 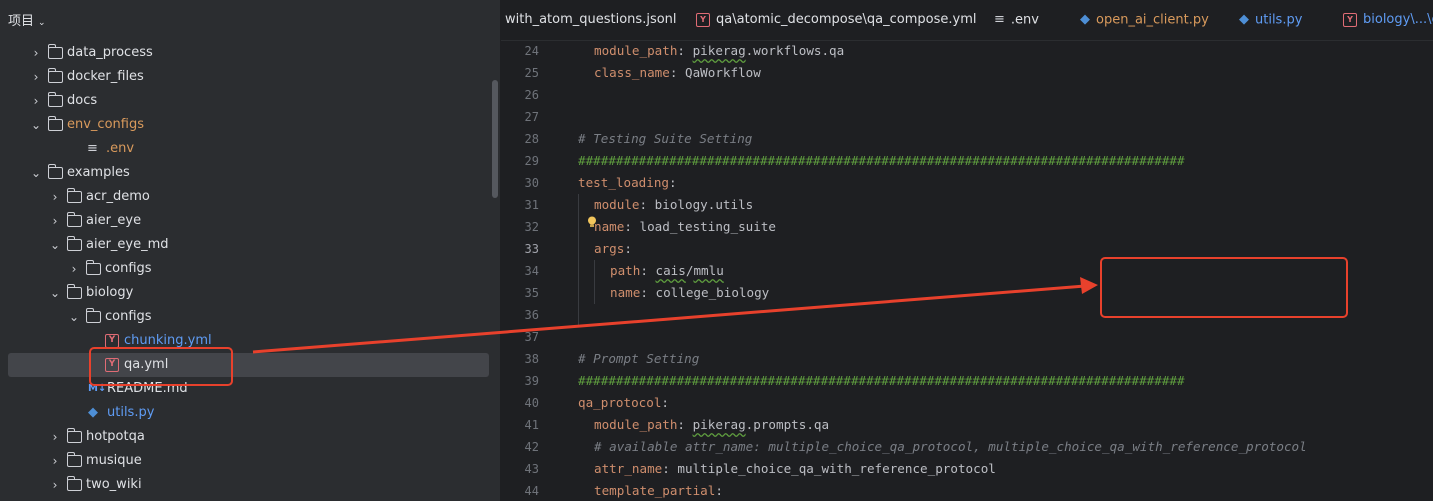 I want to click on code-token: path, so click(x=625, y=270).